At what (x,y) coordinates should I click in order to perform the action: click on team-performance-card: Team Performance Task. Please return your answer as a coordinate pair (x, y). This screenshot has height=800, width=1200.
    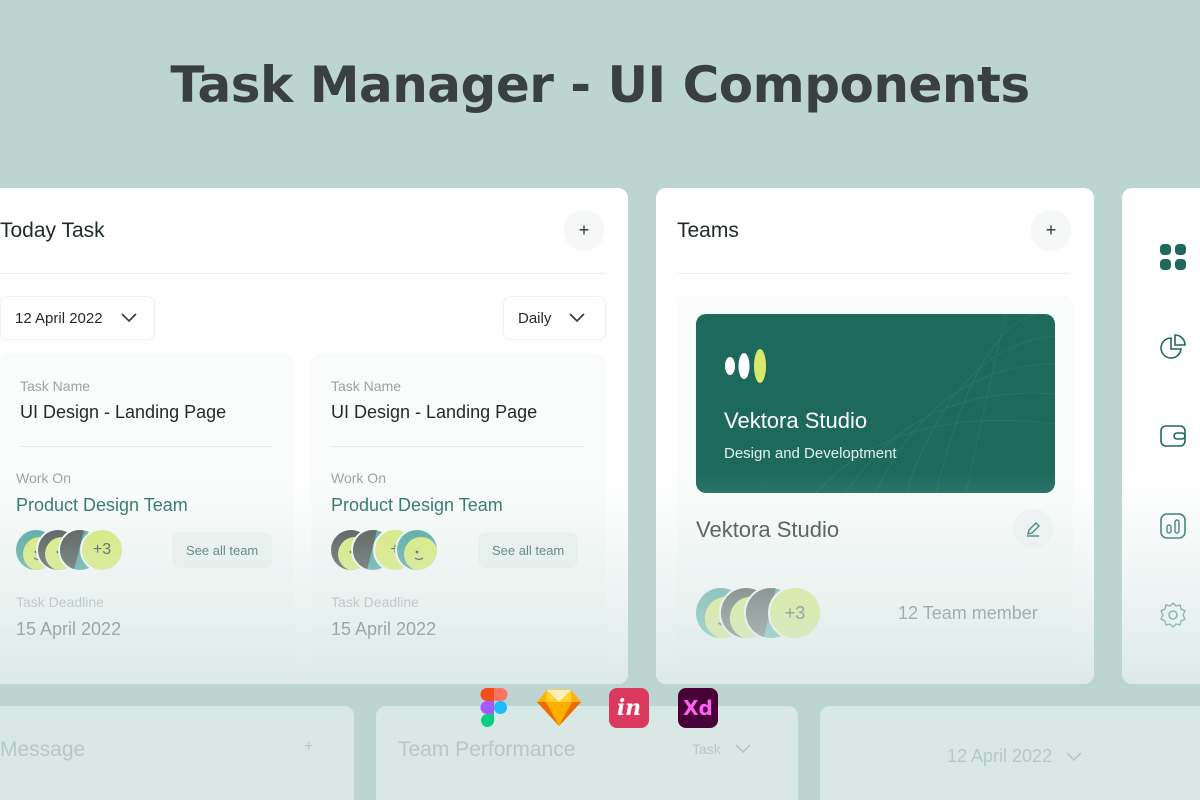
    Looking at the image, I should click on (587, 753).